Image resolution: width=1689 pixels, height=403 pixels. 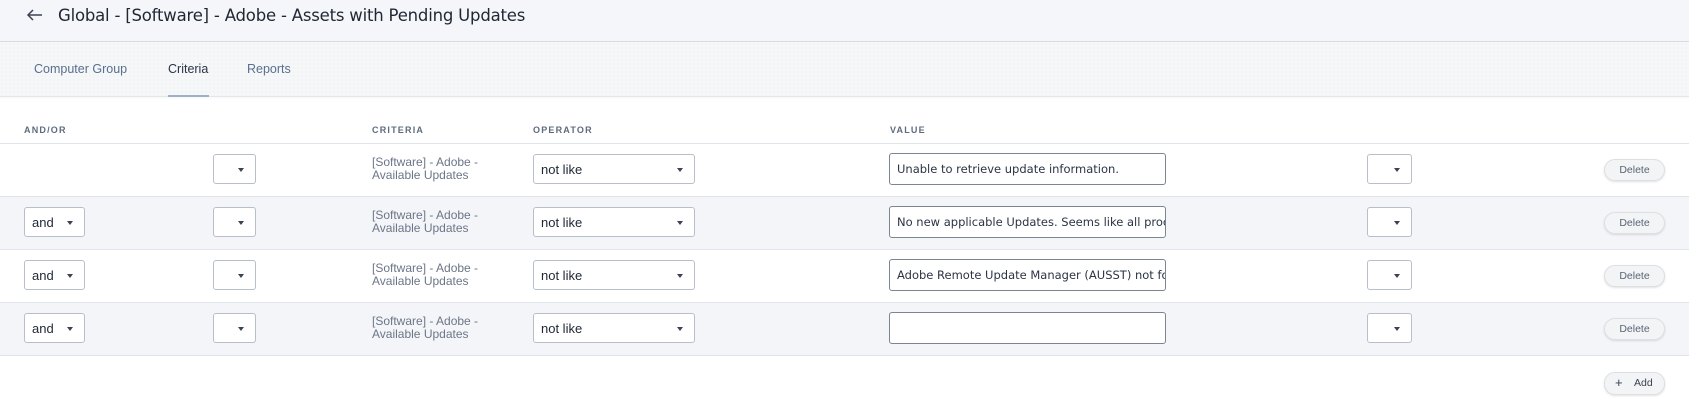 I want to click on add-criteria-button: + Add, so click(x=1634, y=383).